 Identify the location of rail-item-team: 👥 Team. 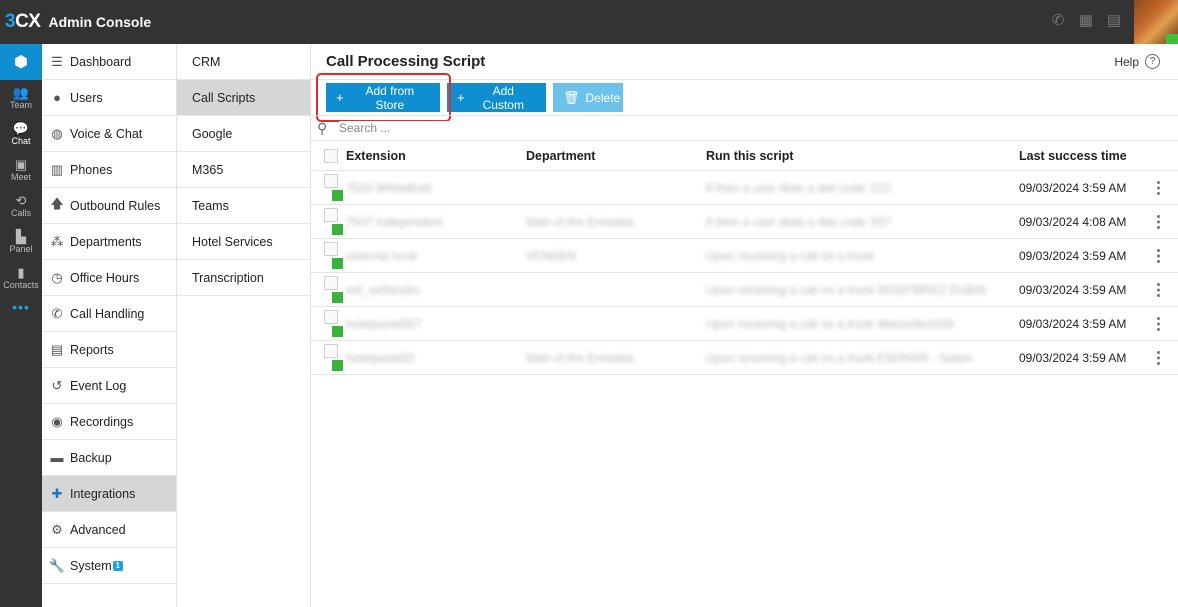
(21, 98).